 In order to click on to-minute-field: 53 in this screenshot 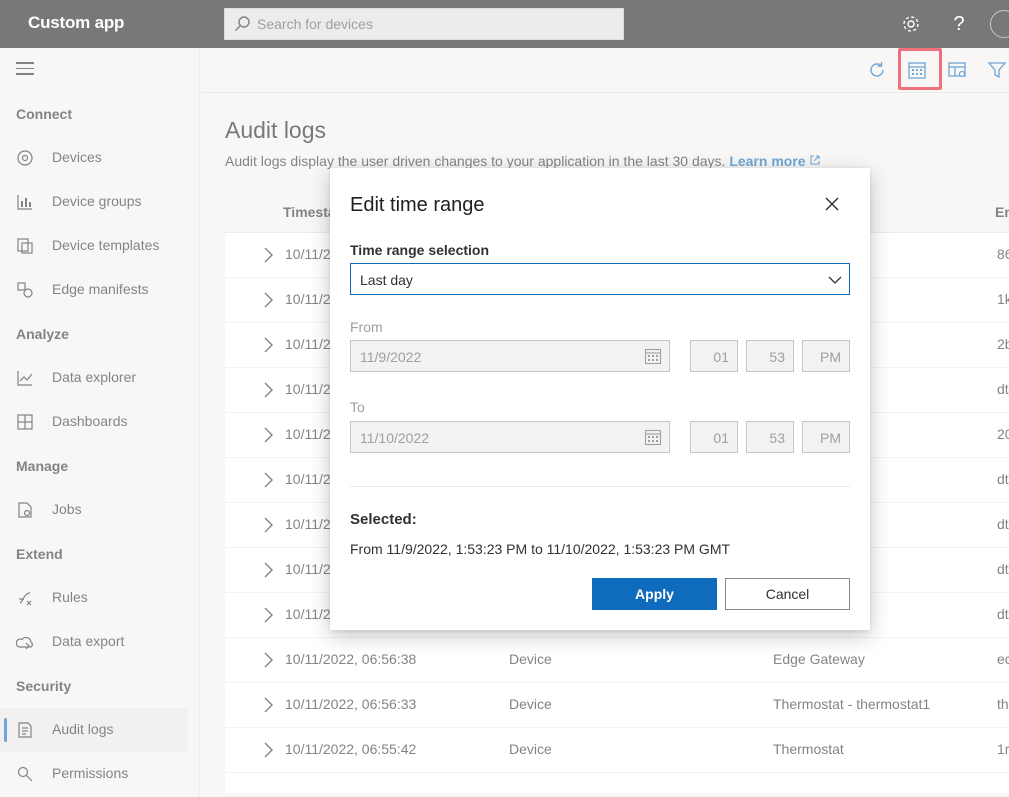, I will do `click(770, 437)`.